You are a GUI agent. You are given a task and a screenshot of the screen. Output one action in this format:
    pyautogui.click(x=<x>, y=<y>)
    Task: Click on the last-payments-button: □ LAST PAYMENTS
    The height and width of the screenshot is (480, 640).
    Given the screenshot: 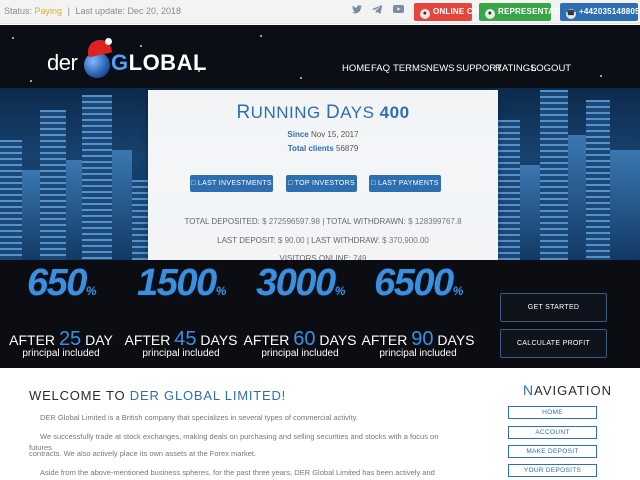 What is the action you would take?
    pyautogui.click(x=405, y=183)
    